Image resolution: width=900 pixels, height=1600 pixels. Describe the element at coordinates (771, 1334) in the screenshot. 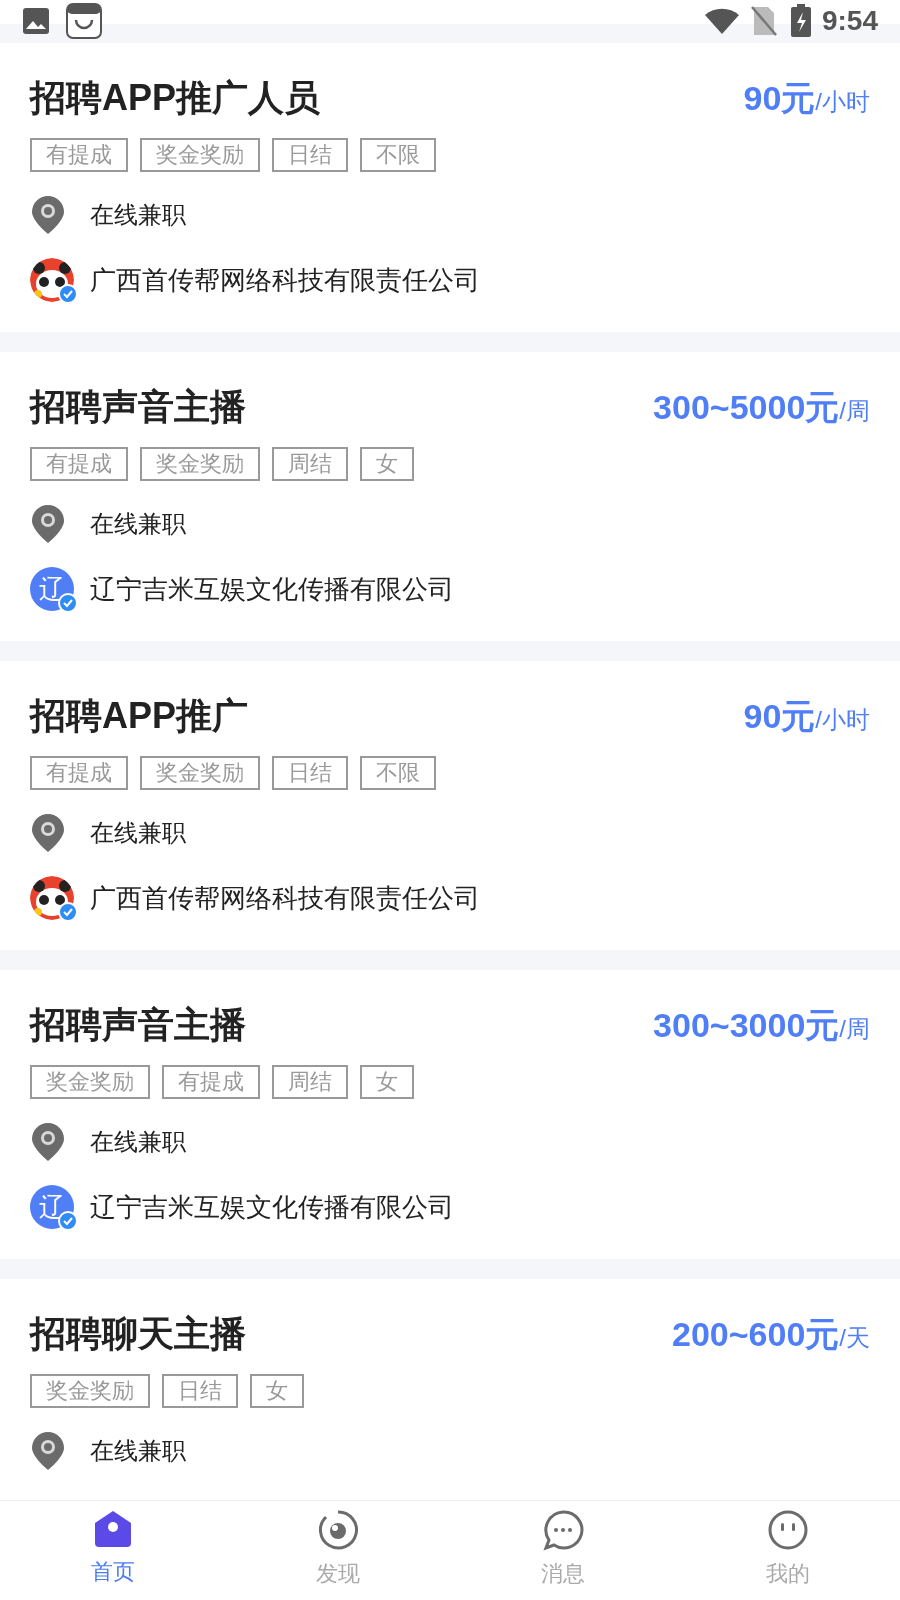

I see `job-pay: 200~600元/天` at that location.